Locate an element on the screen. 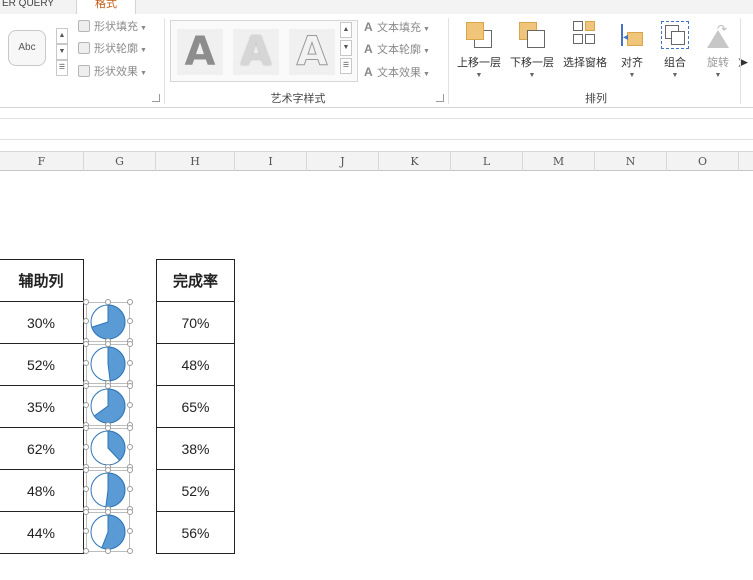  wordart-style-3: A is located at coordinates (312, 52).